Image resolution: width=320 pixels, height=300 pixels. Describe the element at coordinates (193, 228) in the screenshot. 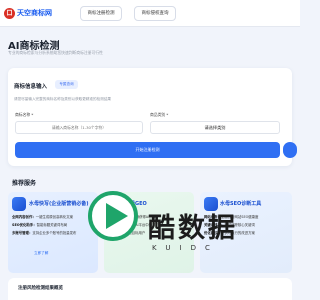

I see `watermark-text: 酷数据` at that location.